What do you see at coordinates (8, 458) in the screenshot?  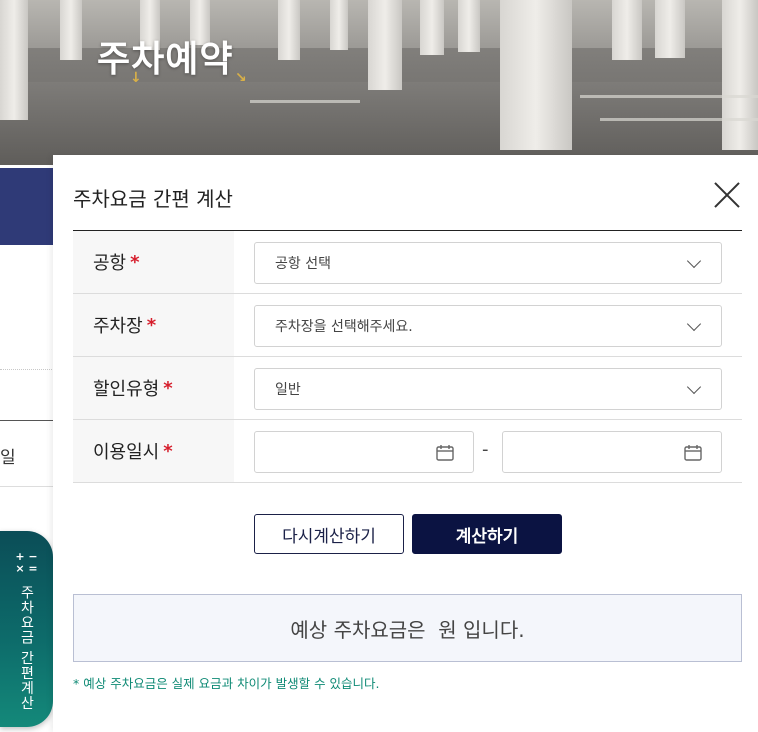 I see `underlying-text: 일` at bounding box center [8, 458].